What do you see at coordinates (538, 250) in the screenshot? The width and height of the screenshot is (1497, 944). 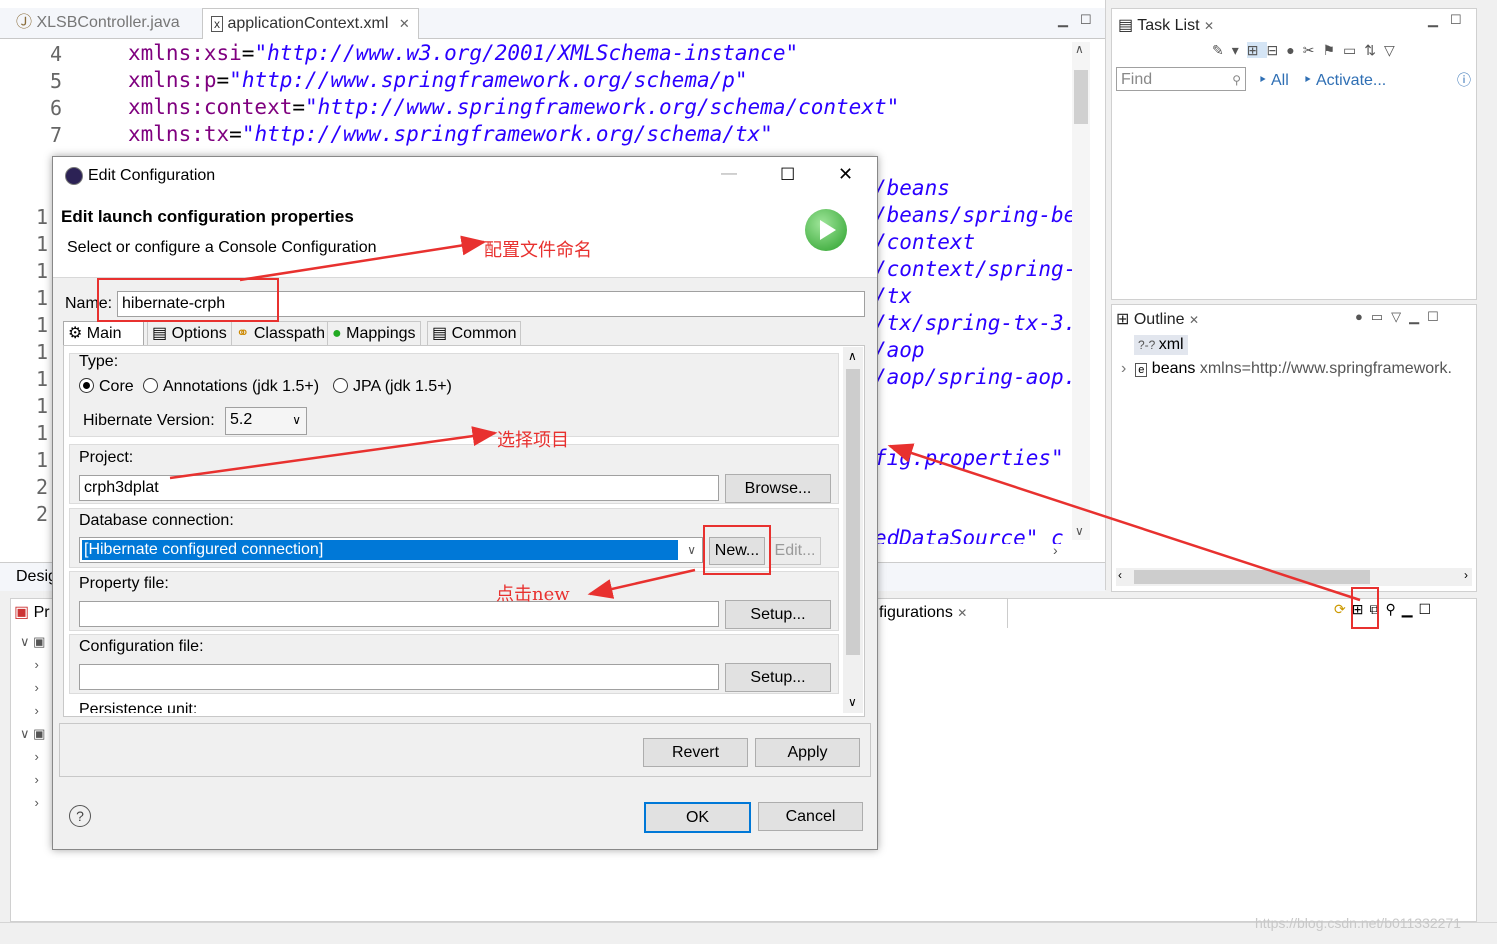 I see `name-annotation: 配置文件命名` at bounding box center [538, 250].